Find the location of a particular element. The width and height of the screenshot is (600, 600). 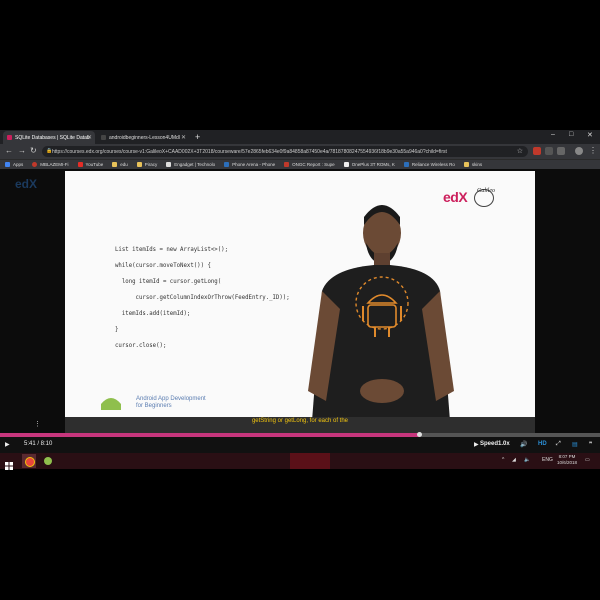

taskbar-chrome-button is located at coordinates (29, 461).